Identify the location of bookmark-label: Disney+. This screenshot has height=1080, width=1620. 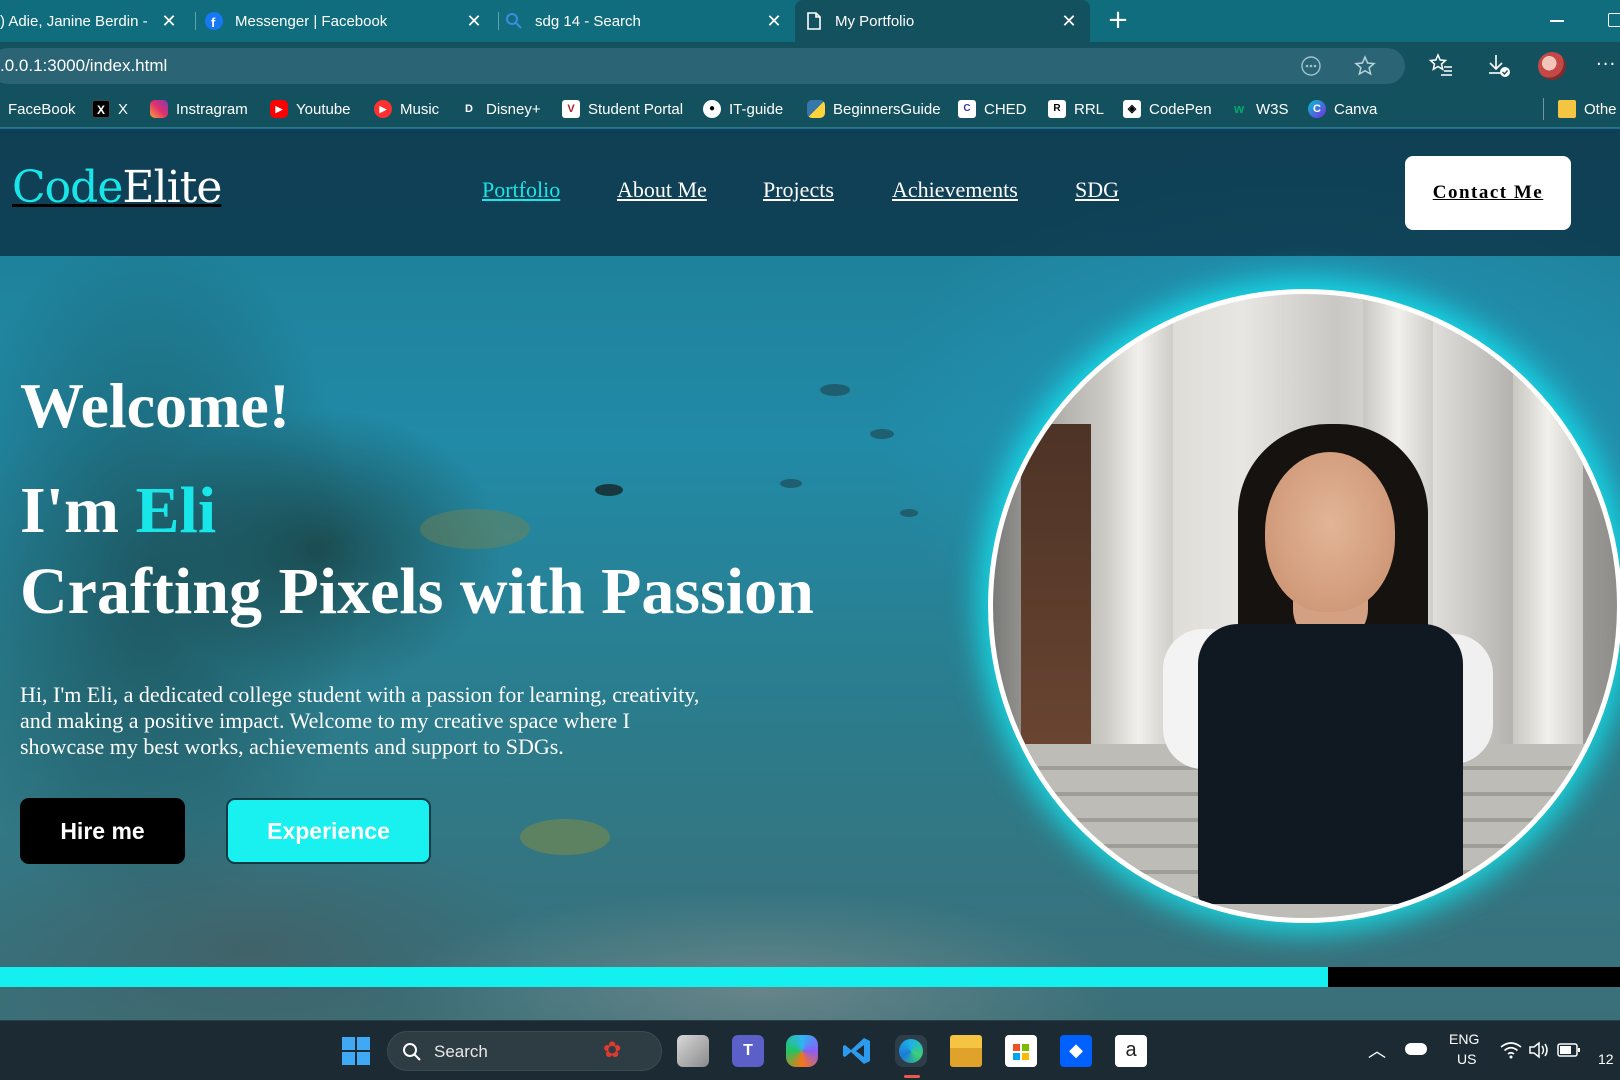
(513, 109).